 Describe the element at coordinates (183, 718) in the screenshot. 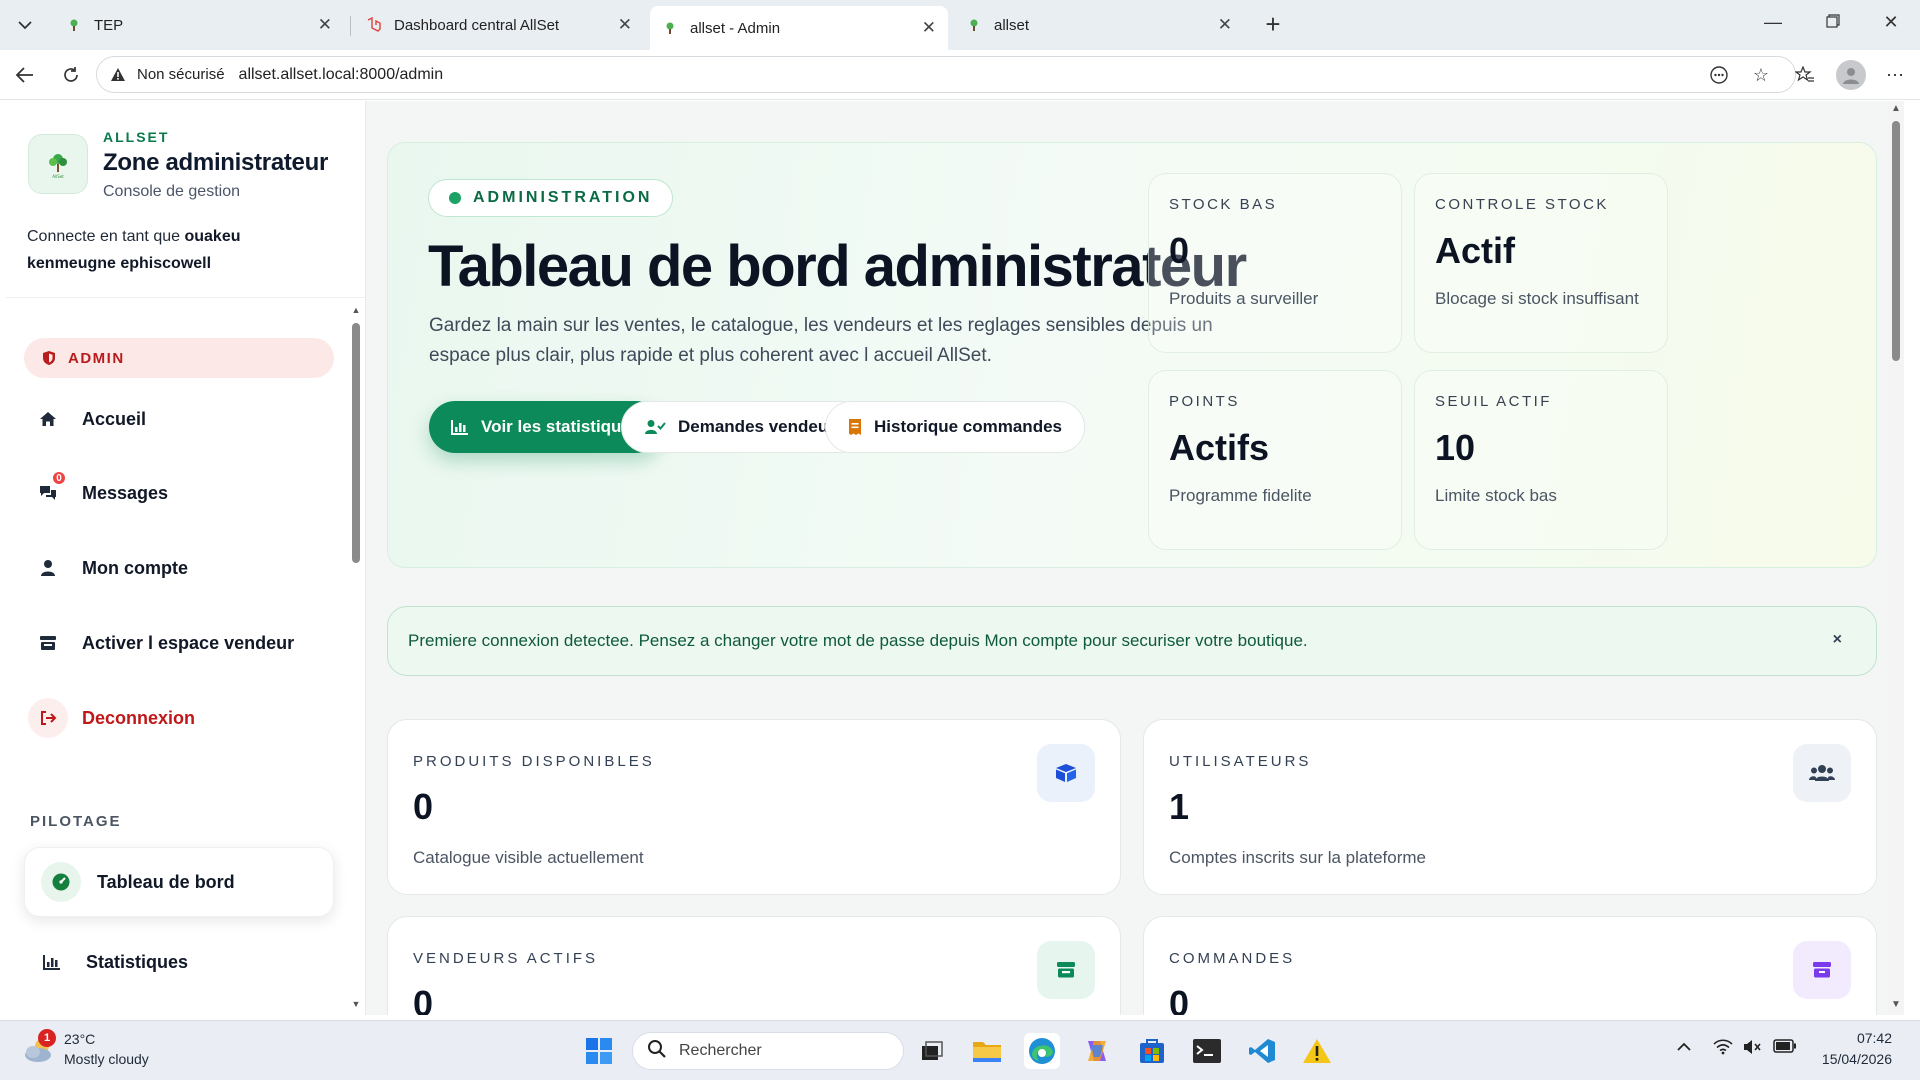

I see `sidebar-item-deconnexion: Deconnexion` at that location.